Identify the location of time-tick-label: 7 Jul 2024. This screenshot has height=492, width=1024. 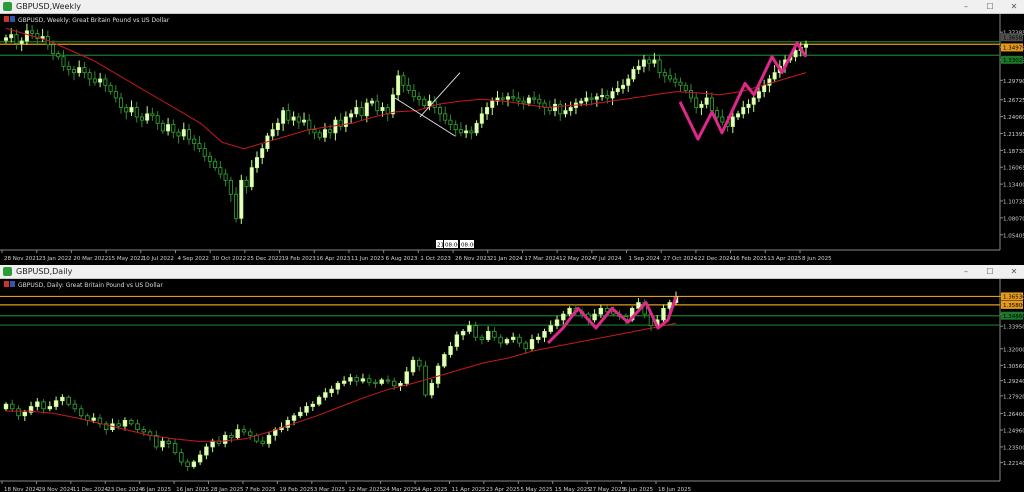
(608, 259).